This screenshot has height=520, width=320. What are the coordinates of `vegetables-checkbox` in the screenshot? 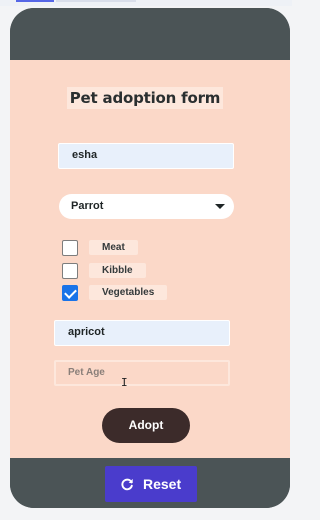 It's located at (70, 293).